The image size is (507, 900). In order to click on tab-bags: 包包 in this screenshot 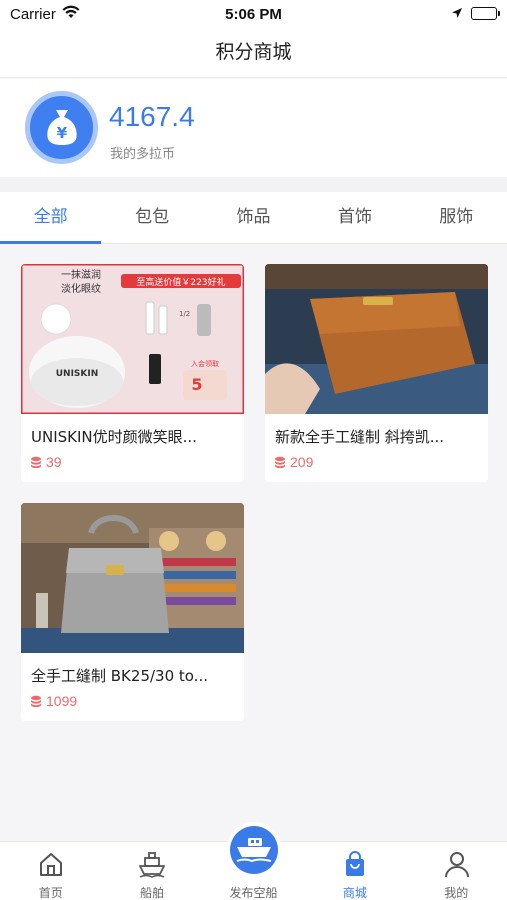, I will do `click(151, 217)`.